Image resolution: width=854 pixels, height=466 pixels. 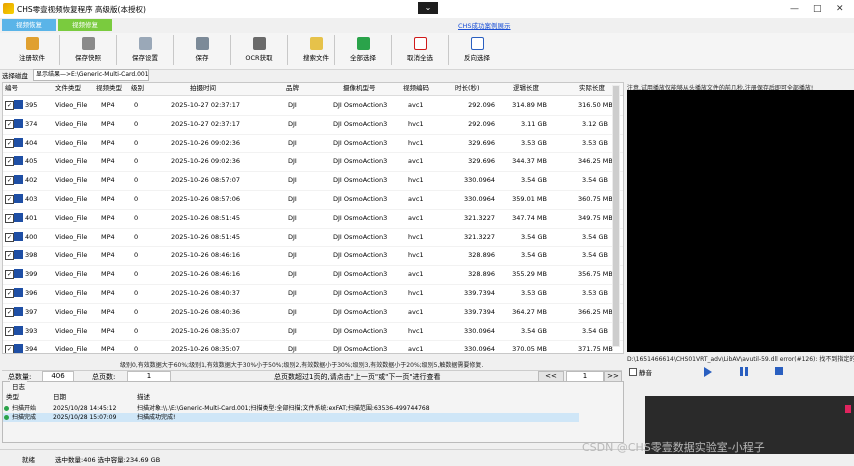 What do you see at coordinates (91, 75) in the screenshot?
I see `result-path-field: 显示结果—>E:\Generic-Multi-Card.001` at bounding box center [91, 75].